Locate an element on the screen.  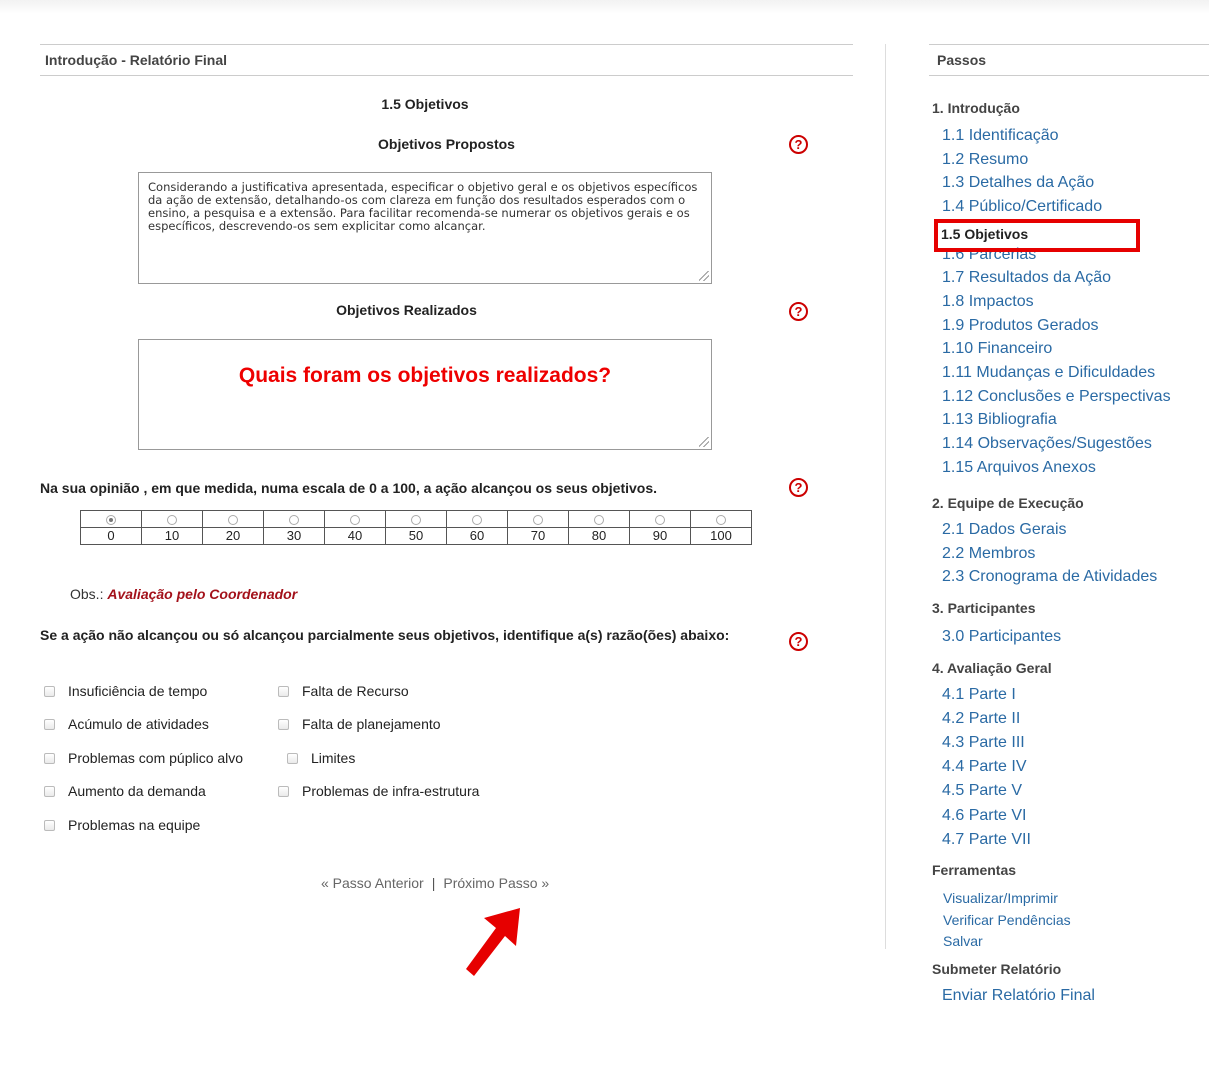
reason-label: Falta de planejamento is located at coordinates (371, 724).